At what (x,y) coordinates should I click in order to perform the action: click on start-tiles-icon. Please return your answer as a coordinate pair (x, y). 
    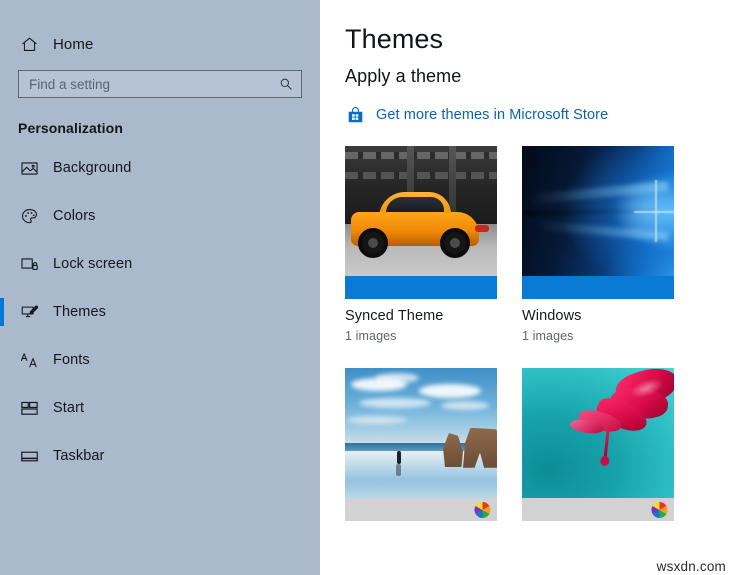
    Looking at the image, I should click on (29, 408).